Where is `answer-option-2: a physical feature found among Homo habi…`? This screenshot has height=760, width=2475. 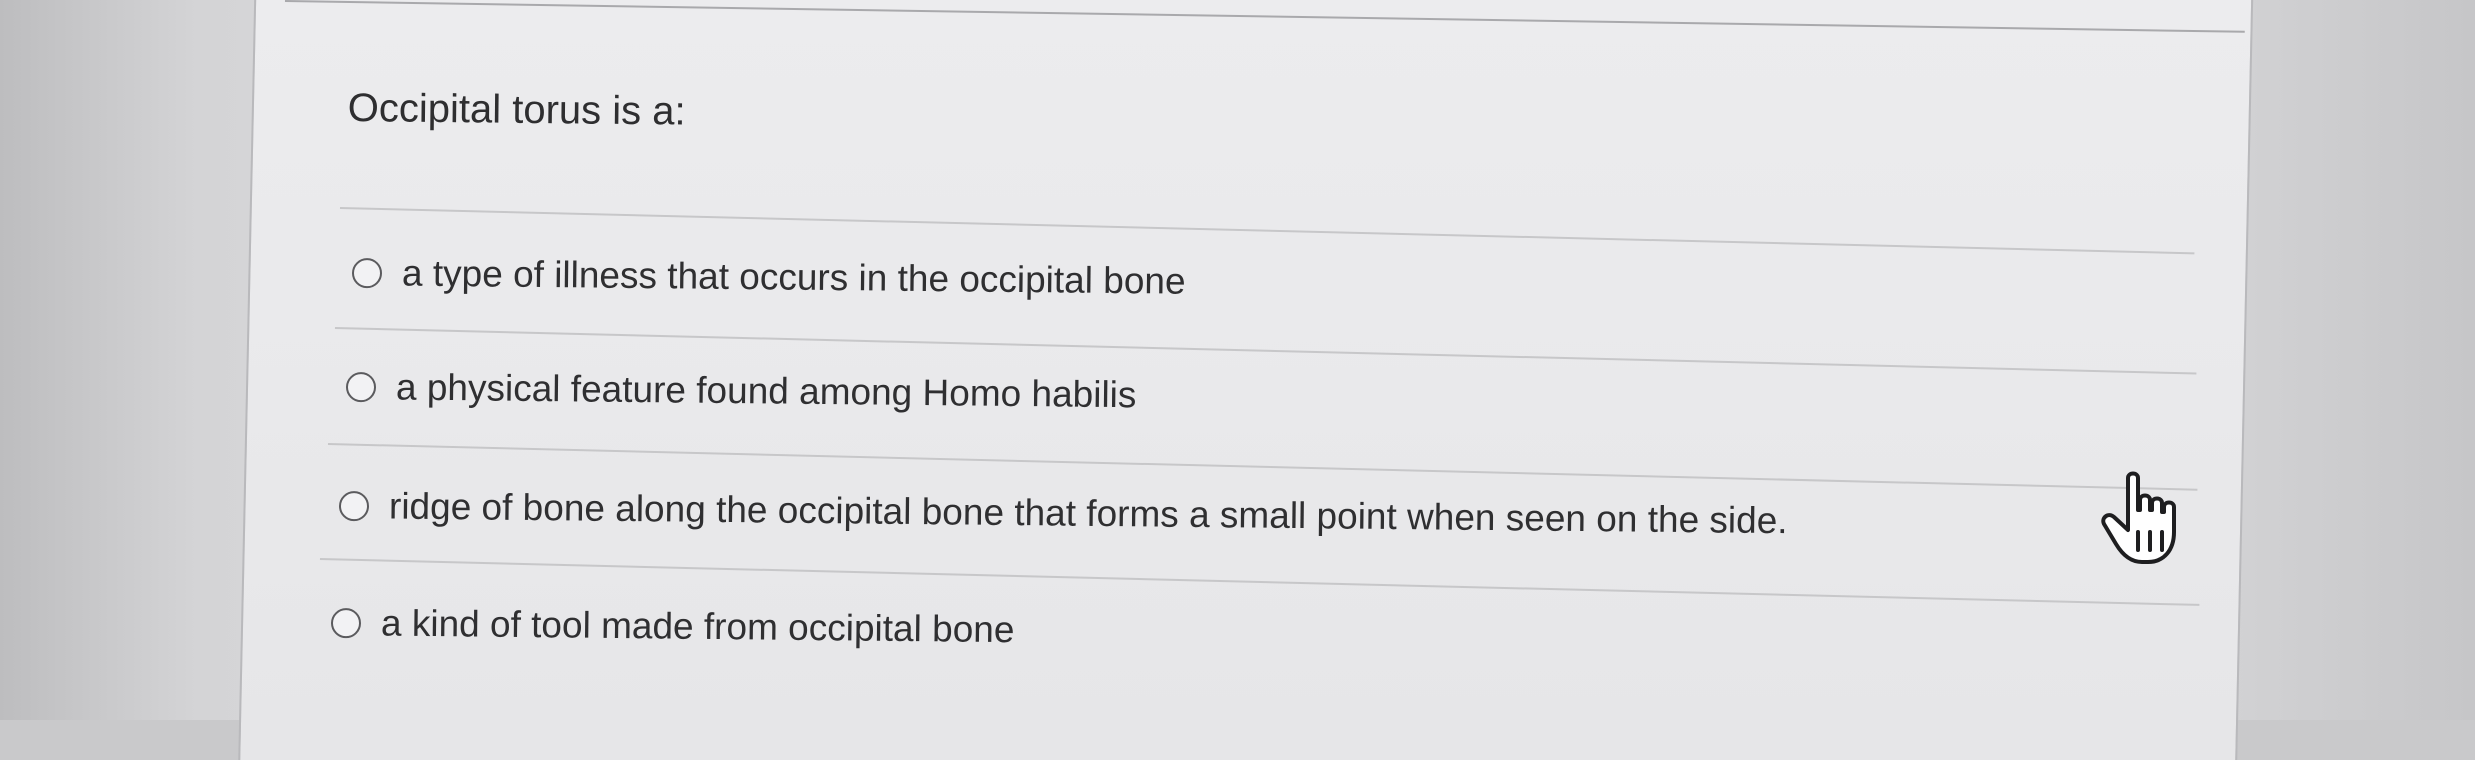
answer-option-2: a physical feature found among Homo habi… is located at coordinates (741, 391).